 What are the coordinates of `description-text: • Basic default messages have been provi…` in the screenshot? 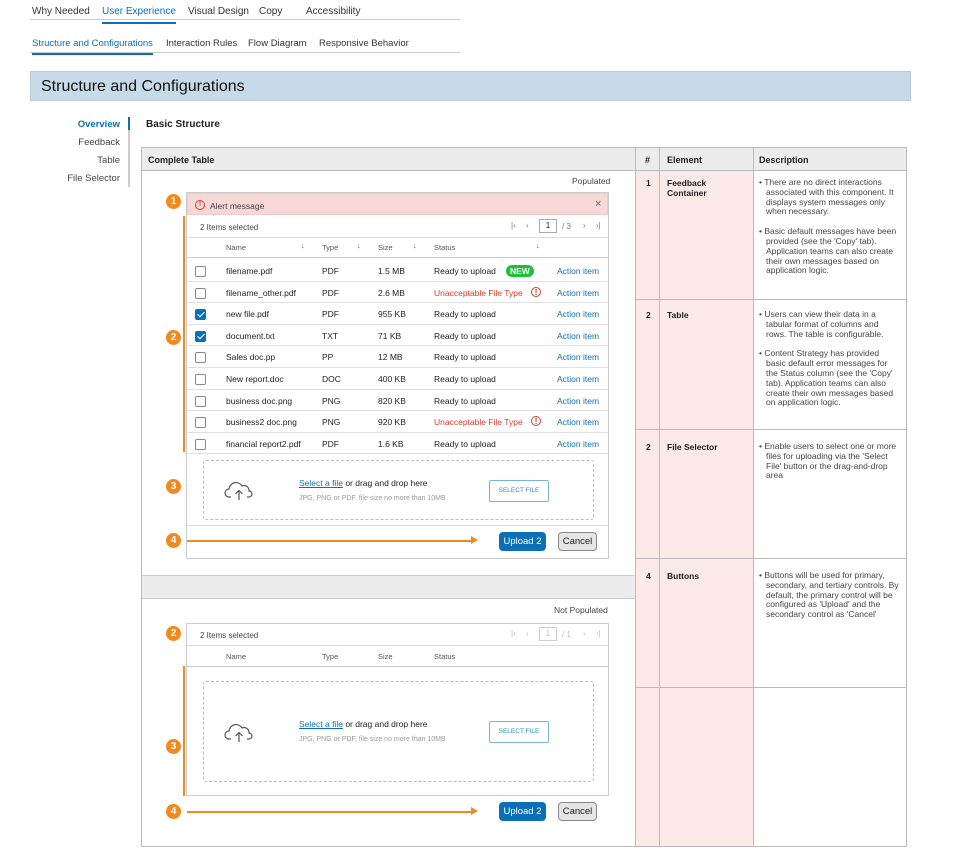 It's located at (828, 251).